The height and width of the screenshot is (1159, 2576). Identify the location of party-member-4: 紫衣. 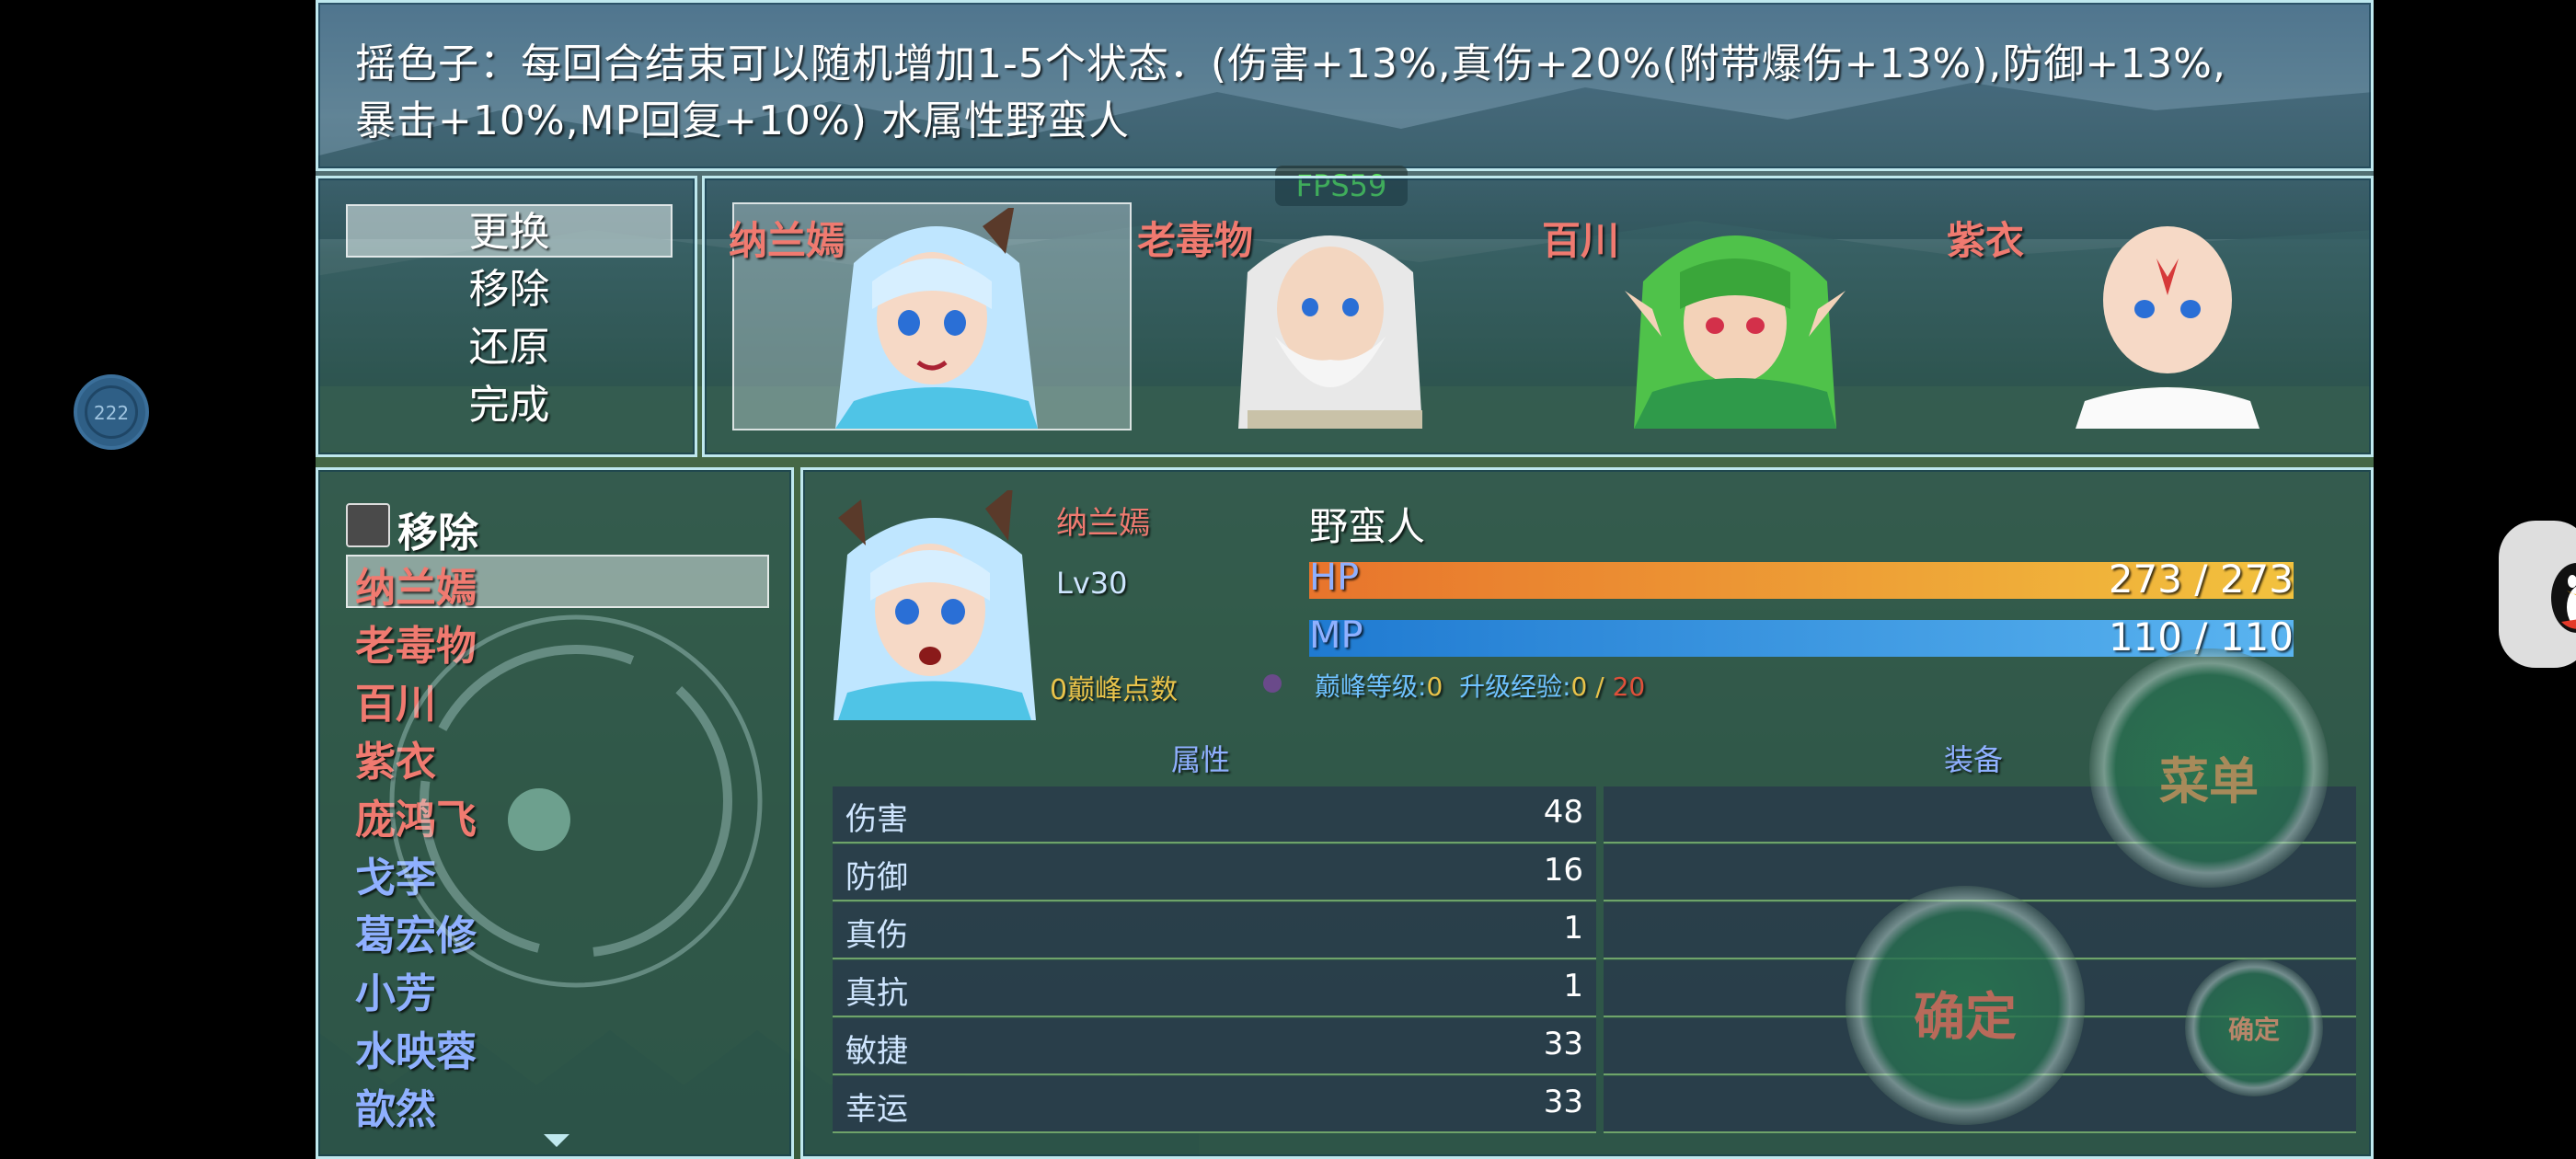
(2144, 316).